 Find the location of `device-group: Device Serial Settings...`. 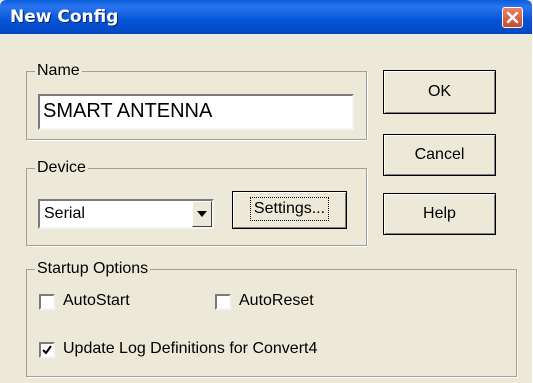

device-group: Device Serial Settings... is located at coordinates (196, 202).